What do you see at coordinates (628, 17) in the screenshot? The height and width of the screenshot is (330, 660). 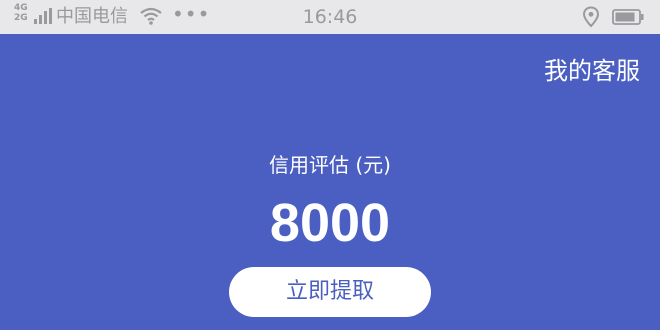 I see `battery-icon` at bounding box center [628, 17].